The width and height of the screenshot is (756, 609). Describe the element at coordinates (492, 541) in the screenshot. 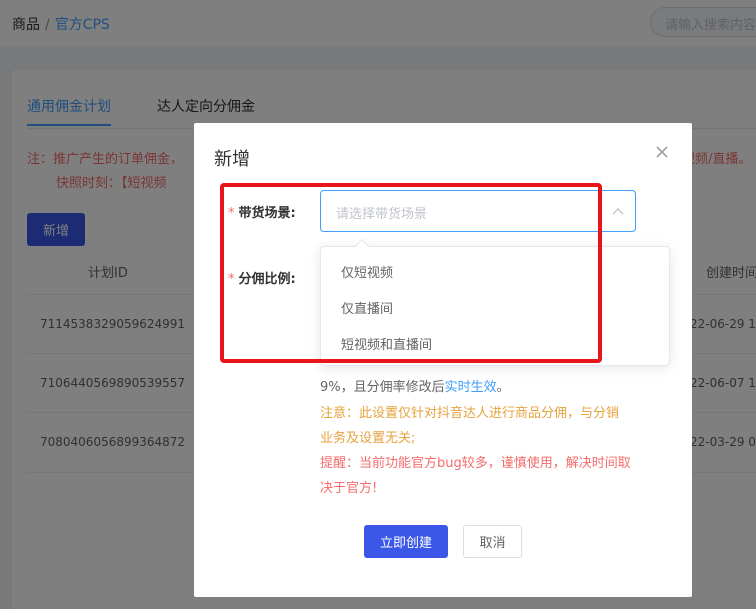

I see `cancel-button: 取消` at that location.